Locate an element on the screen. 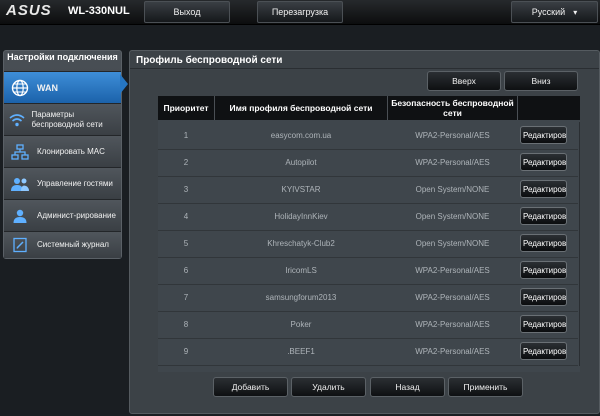 The width and height of the screenshot is (600, 416). reboot-button: Перезагрузка is located at coordinates (300, 12).